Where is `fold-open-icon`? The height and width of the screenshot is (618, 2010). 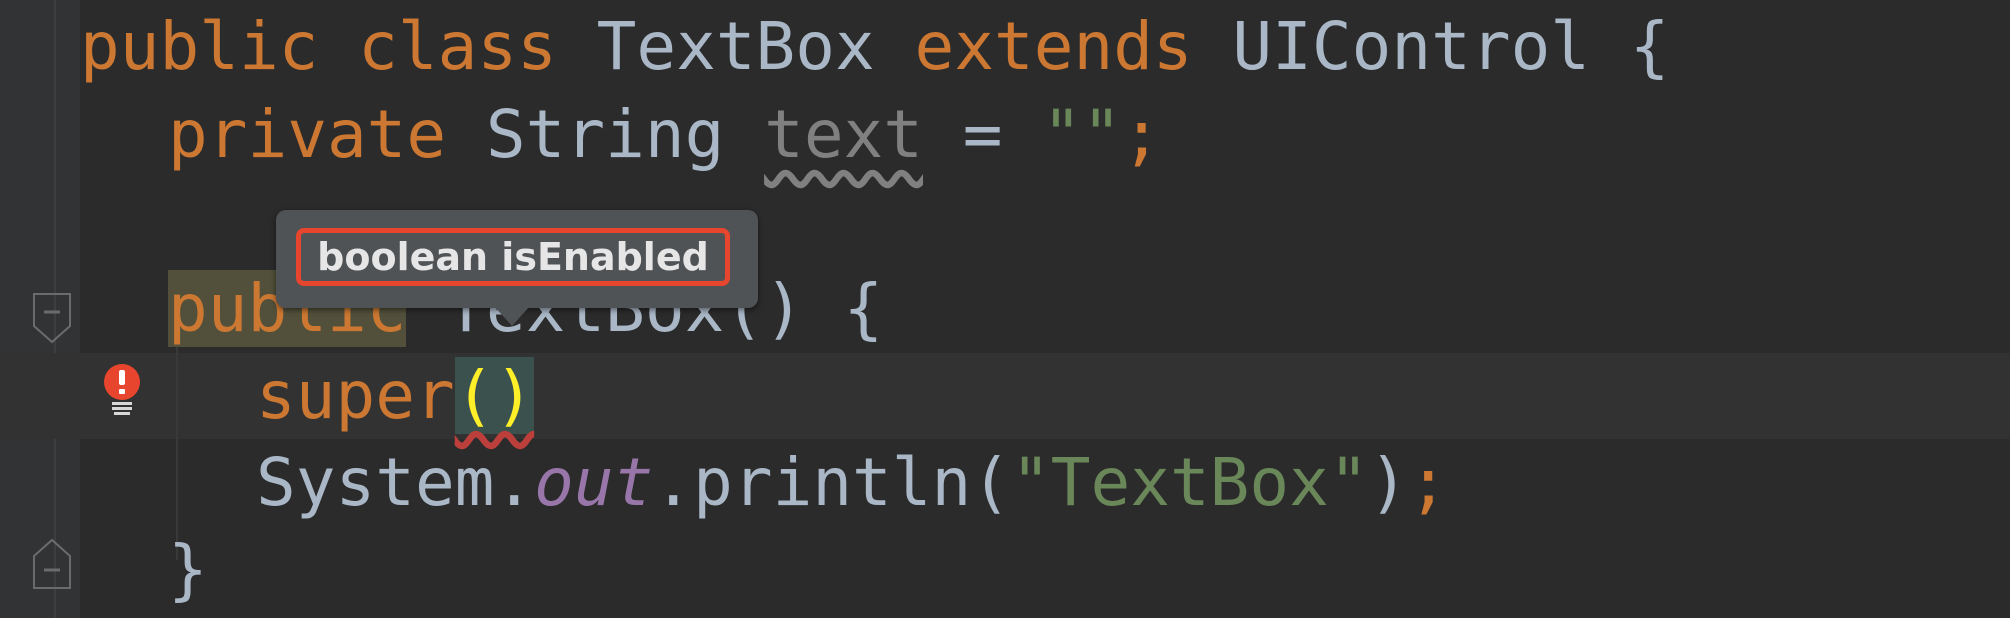 fold-open-icon is located at coordinates (52, 318).